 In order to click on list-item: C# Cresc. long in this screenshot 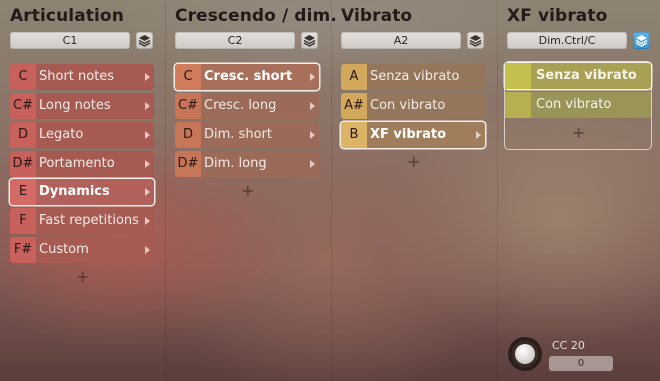, I will do `click(247, 106)`.